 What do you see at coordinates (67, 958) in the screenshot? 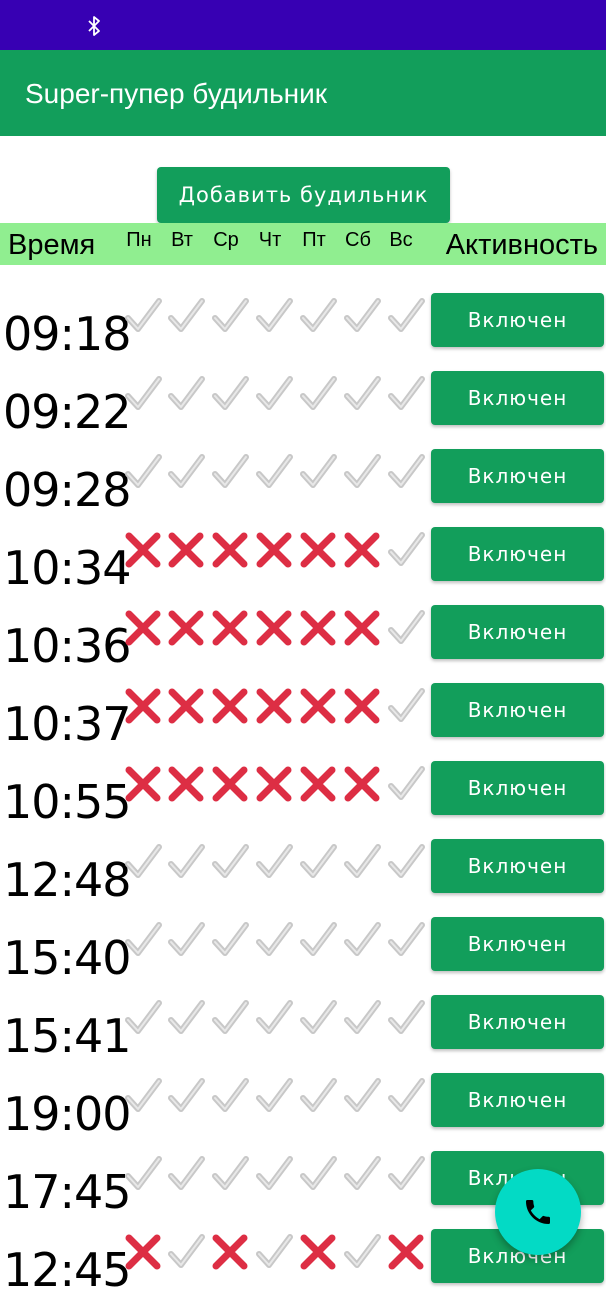
I see `alarm-time: 15:40` at bounding box center [67, 958].